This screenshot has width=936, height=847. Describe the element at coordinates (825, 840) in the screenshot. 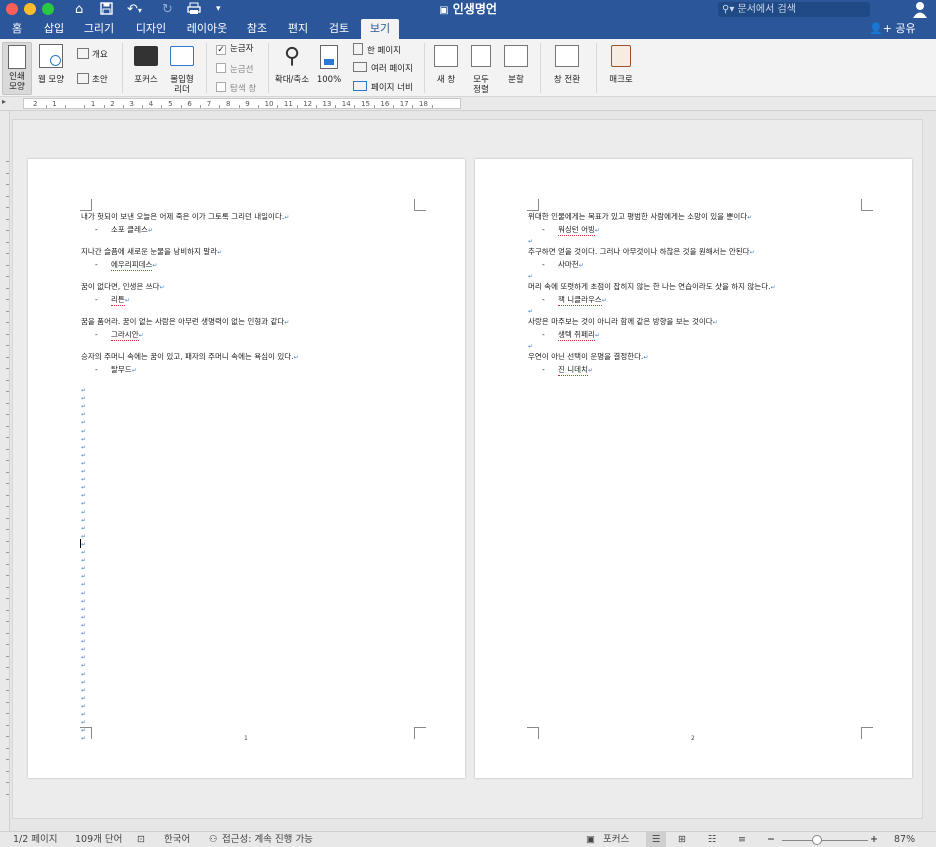

I see `zoom-slider-track` at that location.